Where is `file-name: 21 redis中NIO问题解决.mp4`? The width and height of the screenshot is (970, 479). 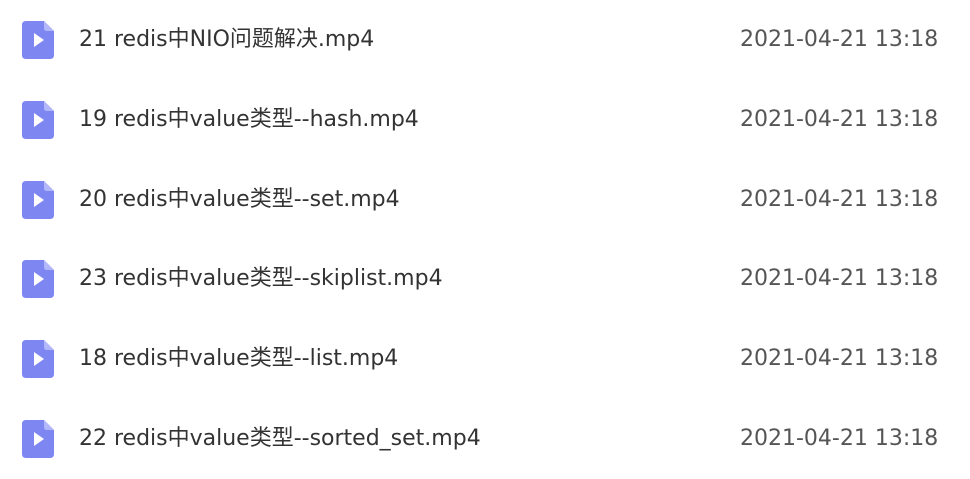 file-name: 21 redis中NIO问题解决.mp4 is located at coordinates (227, 39).